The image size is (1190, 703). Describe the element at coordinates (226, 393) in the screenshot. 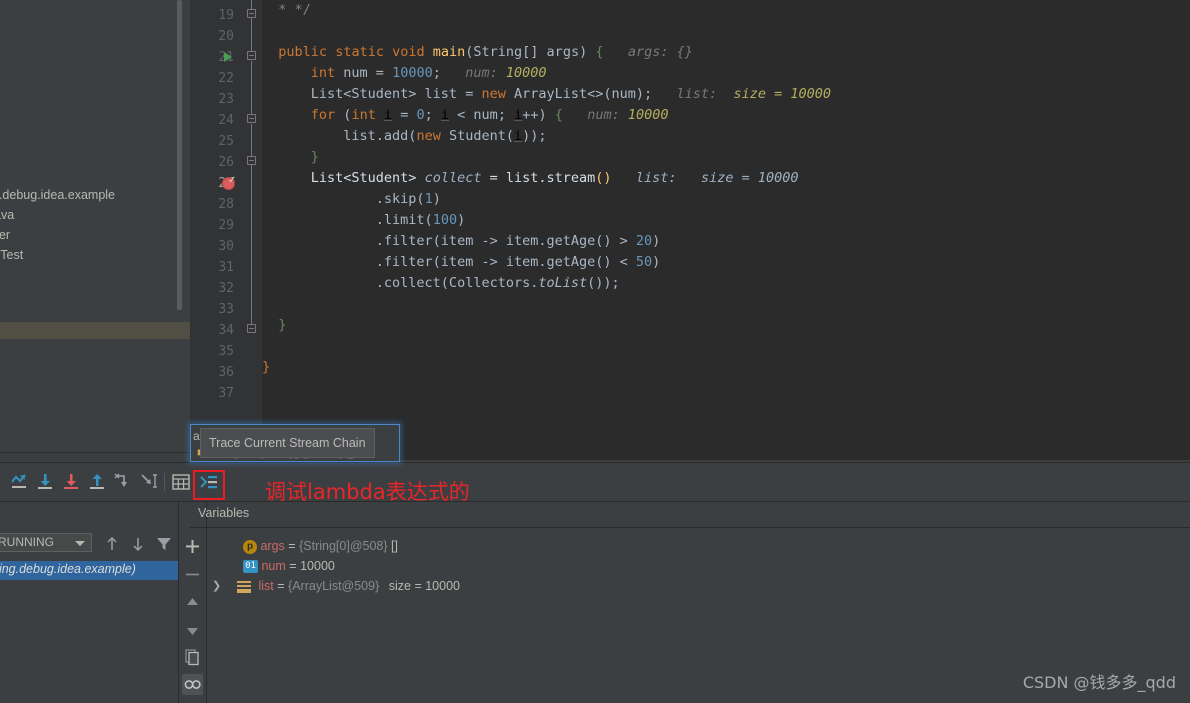

I see `line-number-37: 37` at that location.